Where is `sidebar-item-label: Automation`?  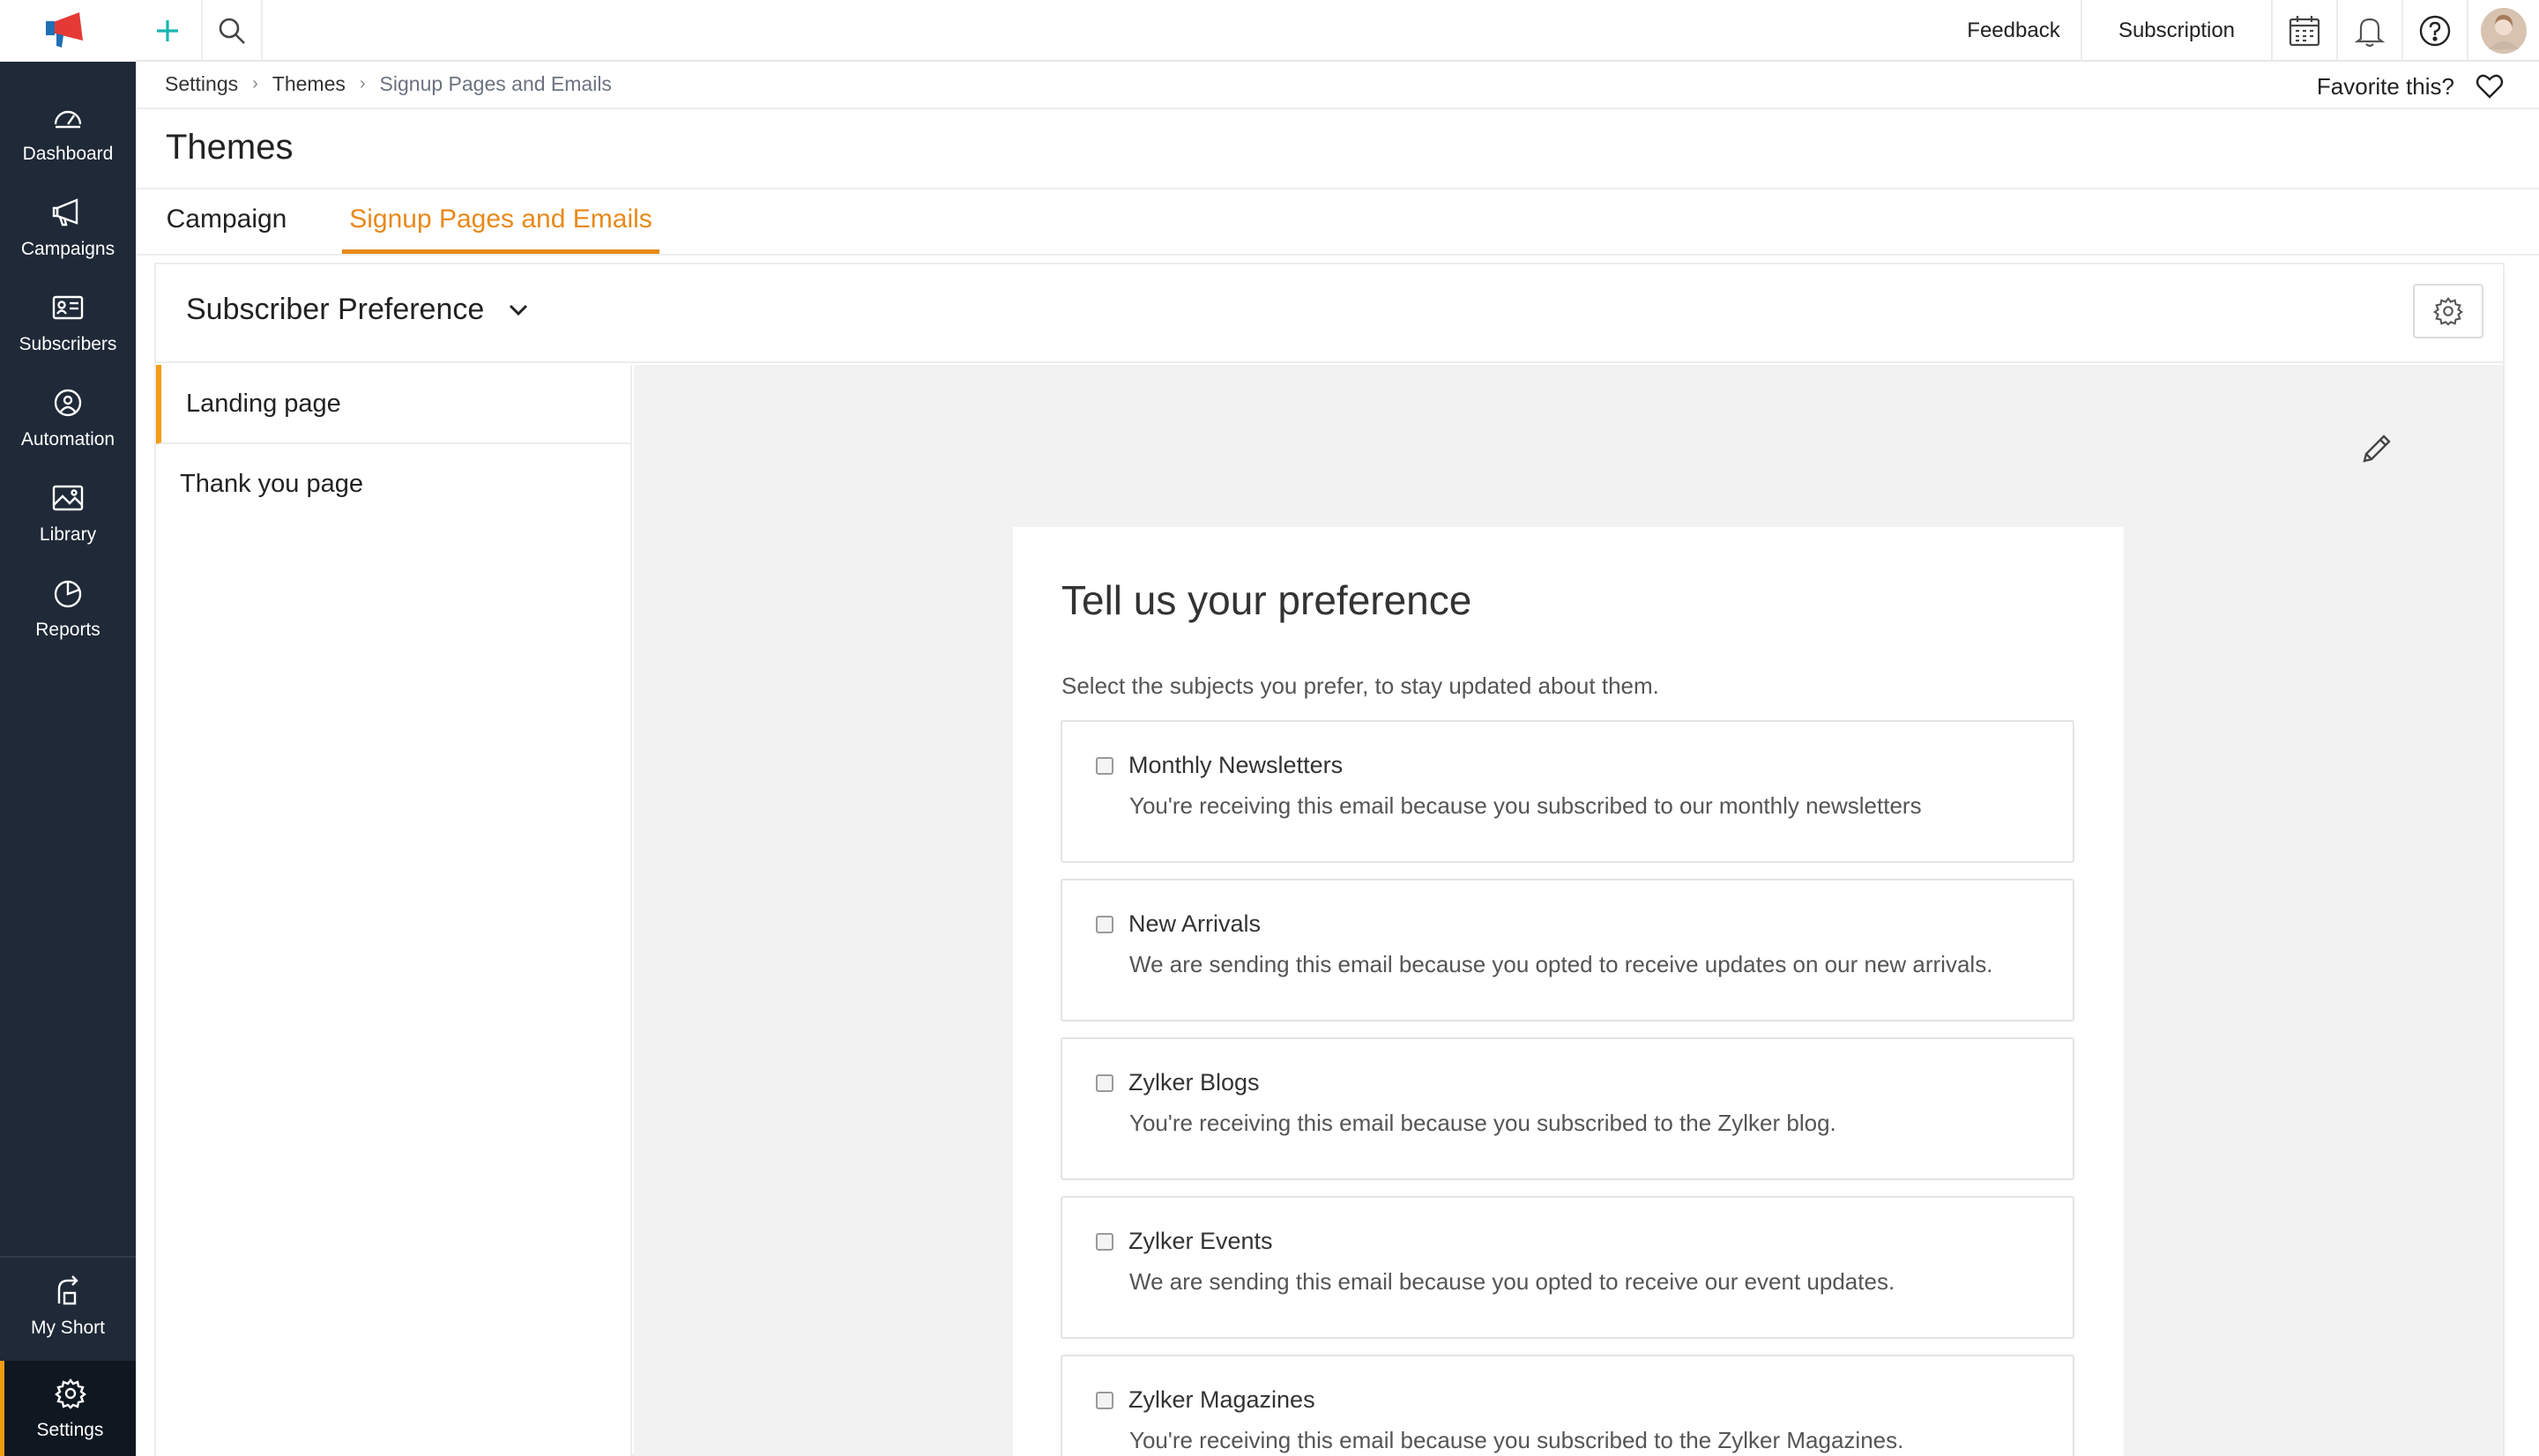
sidebar-item-label: Automation is located at coordinates (67, 439).